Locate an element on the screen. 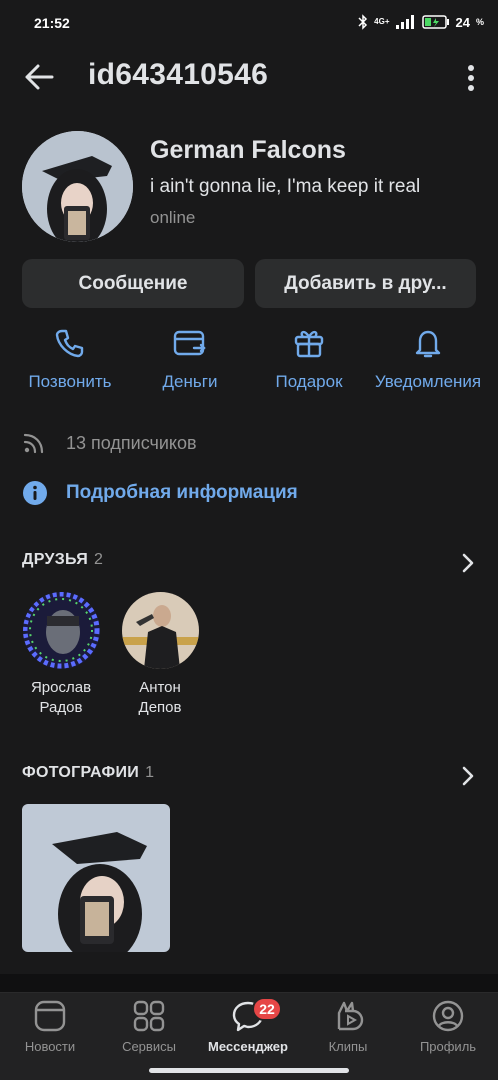 The width and height of the screenshot is (498, 1080). more-menu-icon is located at coordinates (471, 78).